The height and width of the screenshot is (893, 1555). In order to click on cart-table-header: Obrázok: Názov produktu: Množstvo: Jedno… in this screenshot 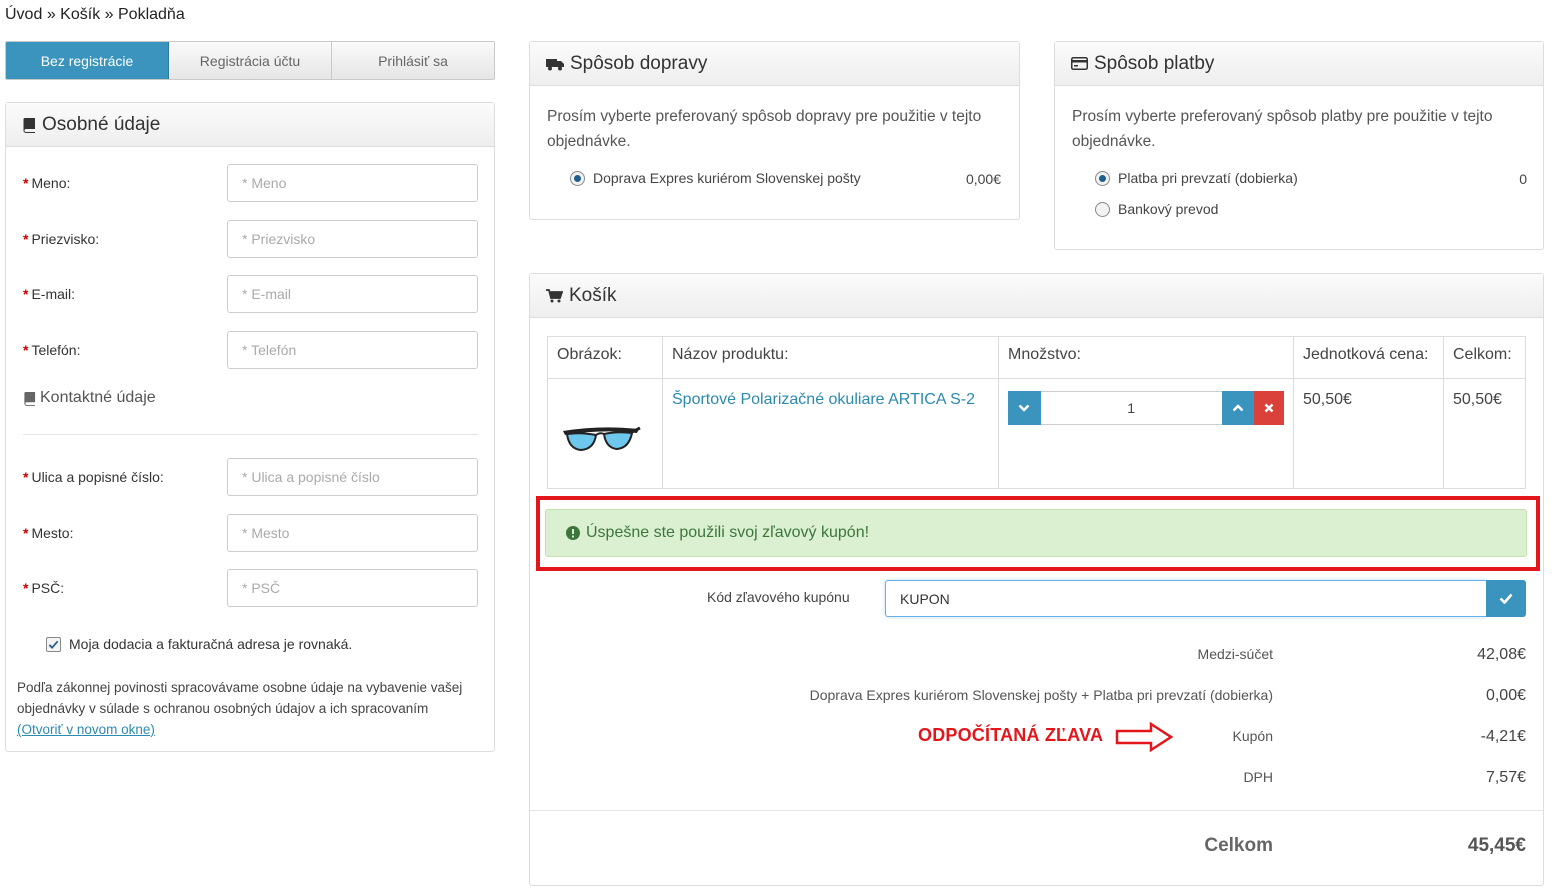, I will do `click(1036, 357)`.